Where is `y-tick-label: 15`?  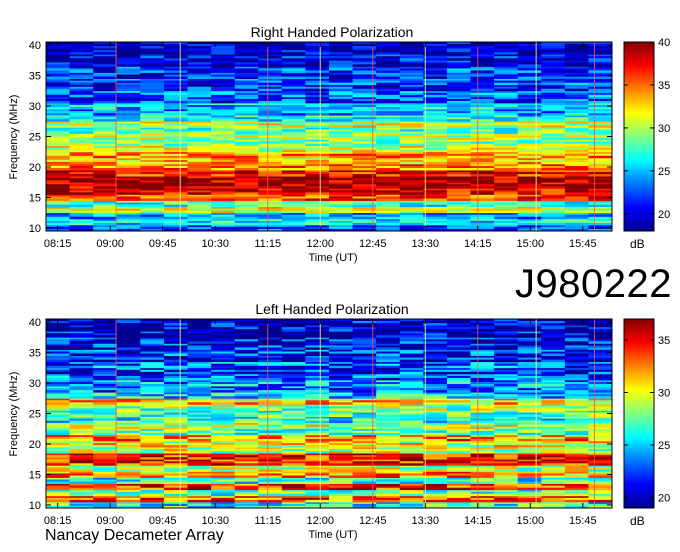
y-tick-label: 15 is located at coordinates (35, 198).